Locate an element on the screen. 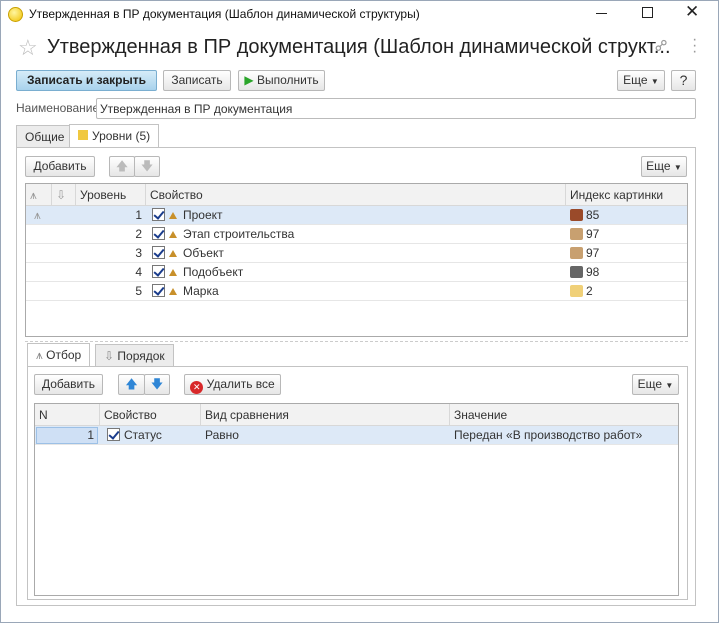  tab-general: Общие is located at coordinates (45, 136).